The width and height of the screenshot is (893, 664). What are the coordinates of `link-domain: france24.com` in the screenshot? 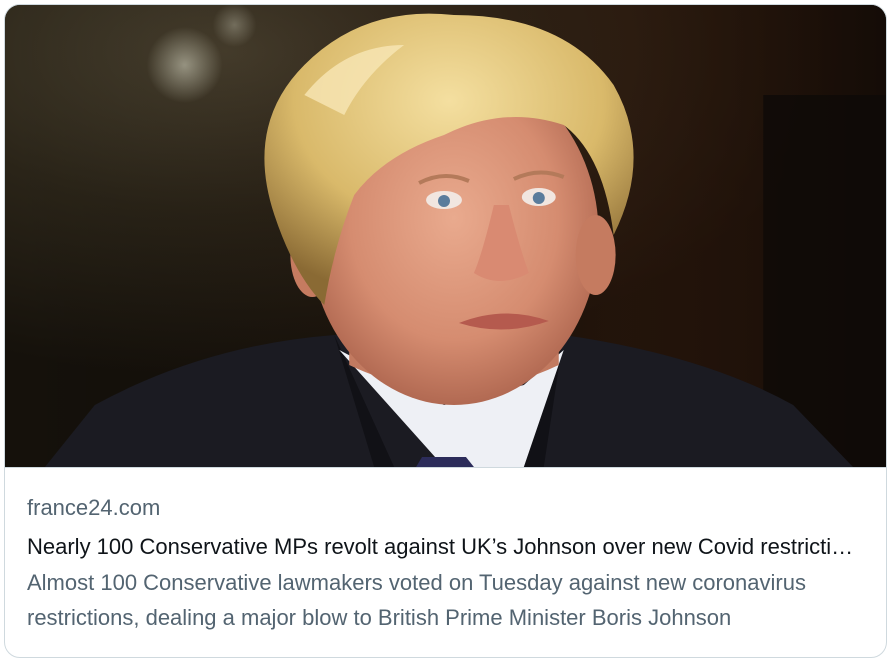 It's located at (94, 507).